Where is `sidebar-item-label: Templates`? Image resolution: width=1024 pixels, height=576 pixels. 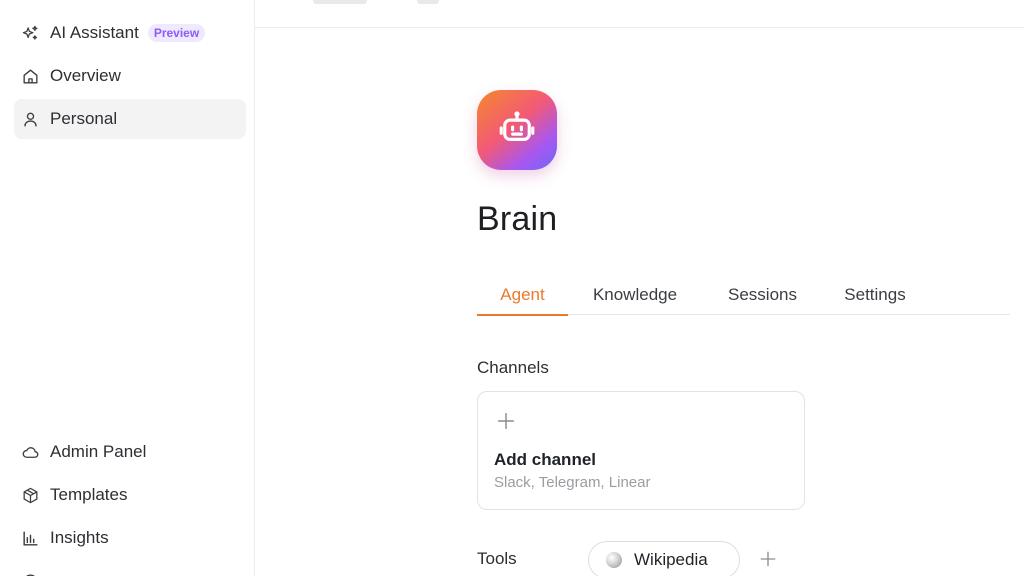
sidebar-item-label: Templates is located at coordinates (89, 494).